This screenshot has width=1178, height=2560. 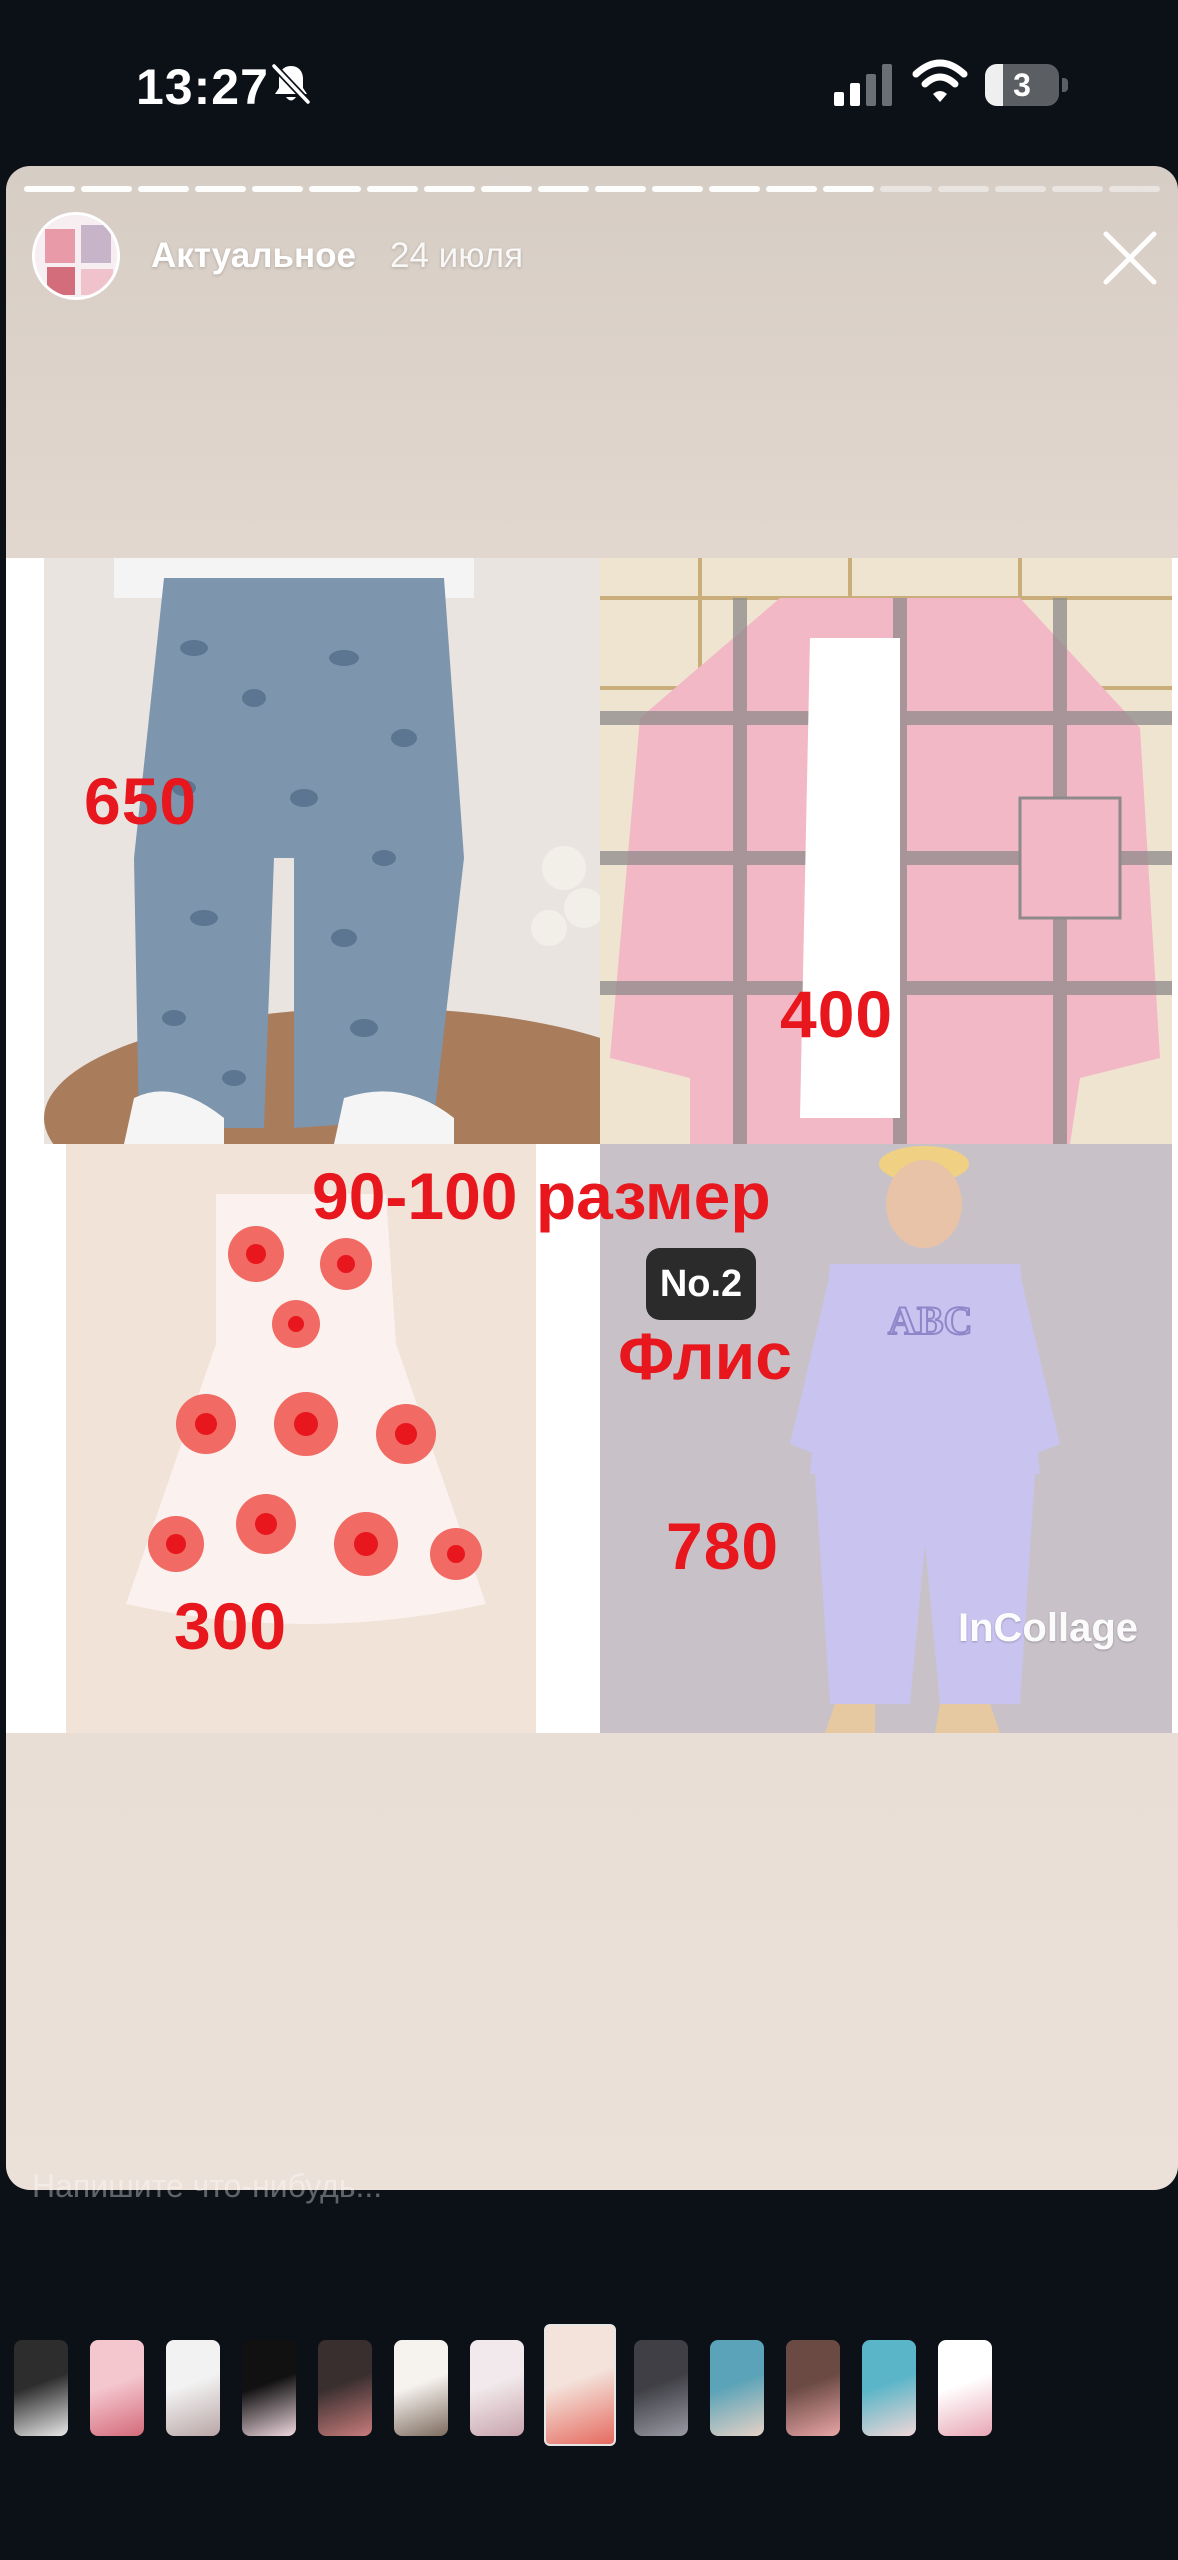 What do you see at coordinates (291, 84) in the screenshot?
I see `bell-slash-icon` at bounding box center [291, 84].